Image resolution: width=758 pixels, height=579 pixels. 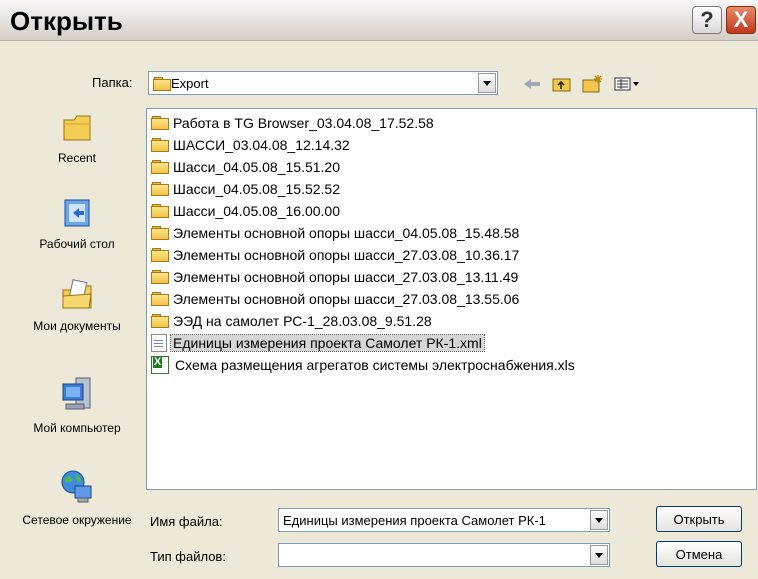 I want to click on close-button: X, so click(x=741, y=20).